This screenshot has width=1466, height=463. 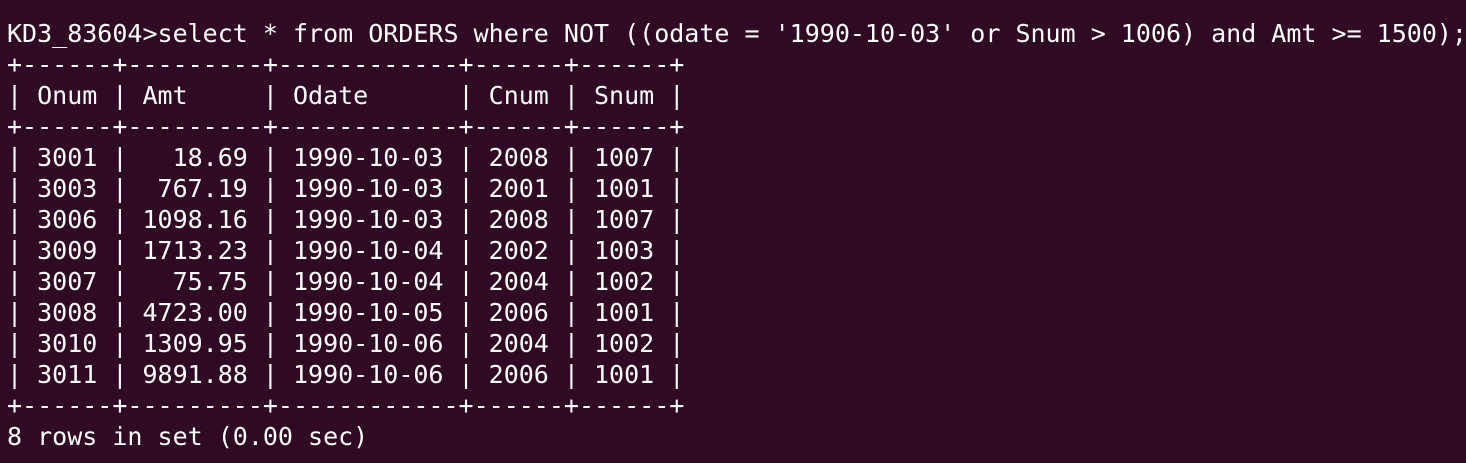 What do you see at coordinates (188, 436) in the screenshot?
I see `status-line: 8 rows in set (0.00 sec)` at bounding box center [188, 436].